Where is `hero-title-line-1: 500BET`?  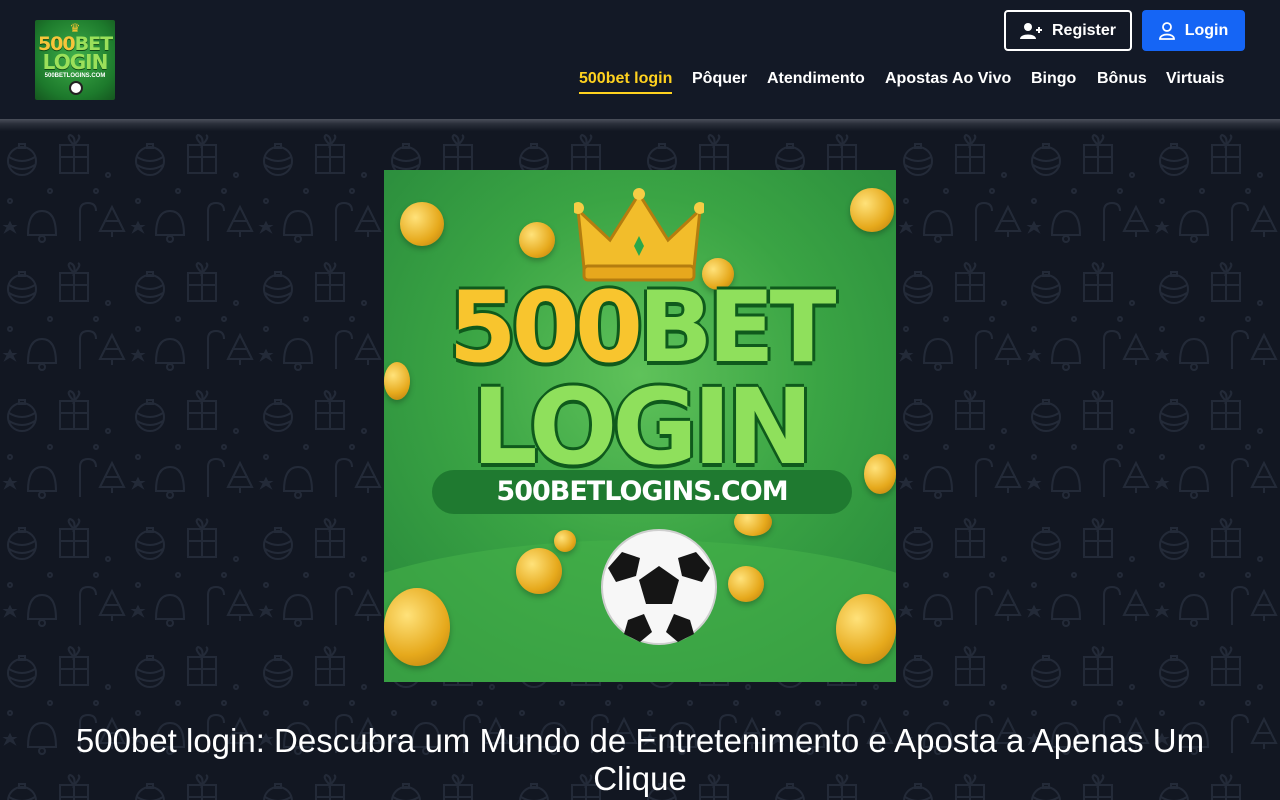 hero-title-line-1: 500BET is located at coordinates (642, 328).